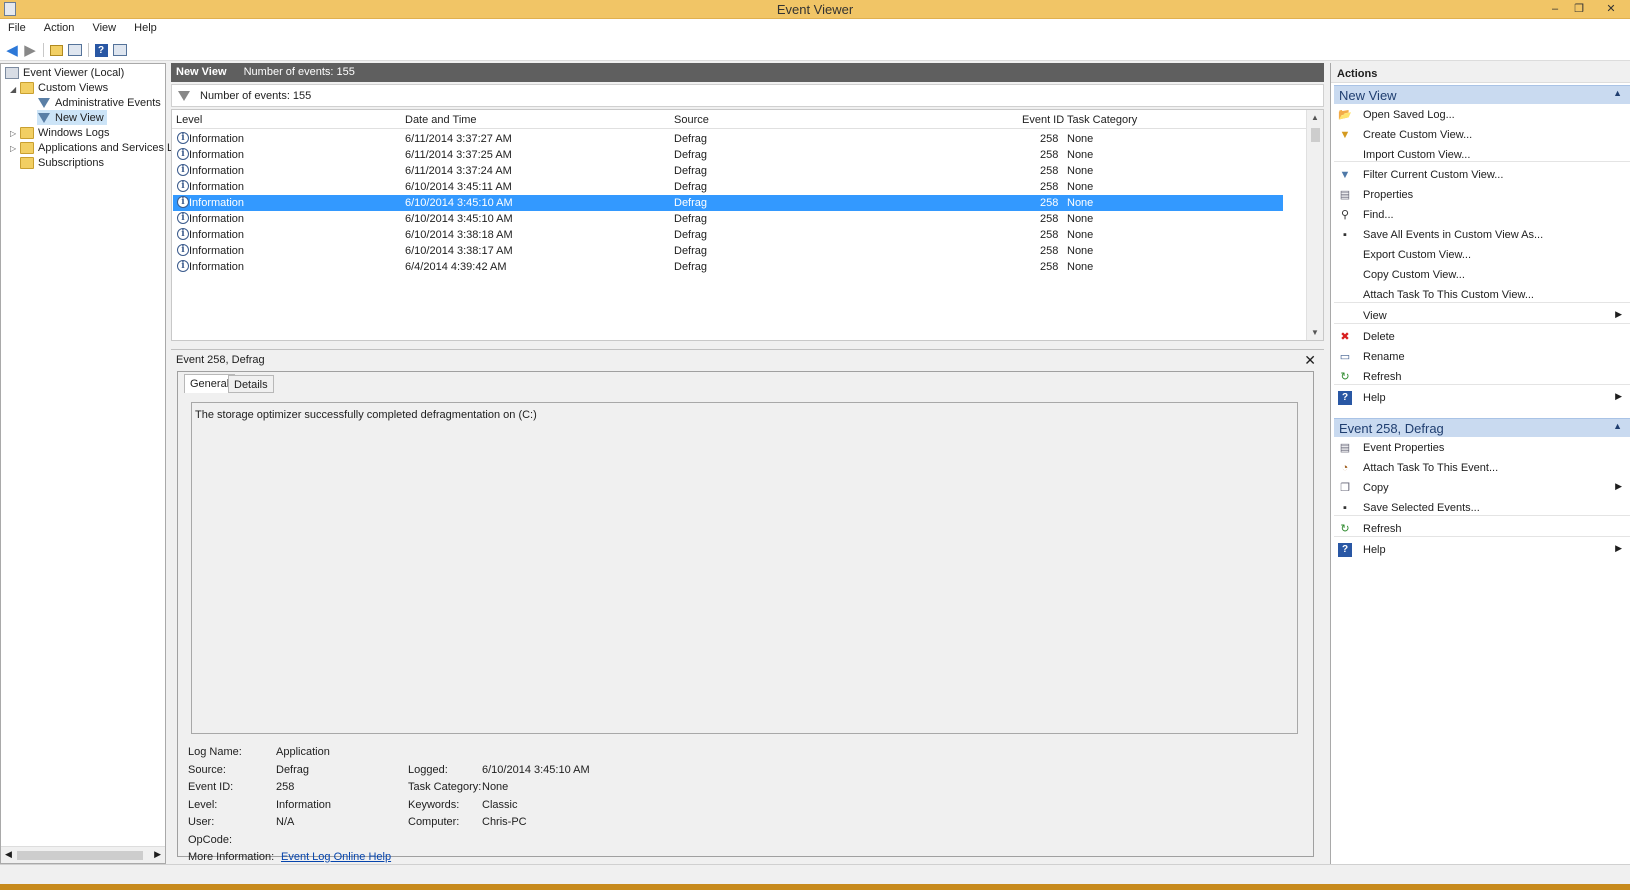 Image resolution: width=1630 pixels, height=890 pixels. I want to click on tree-item-new-view: New View, so click(72, 117).